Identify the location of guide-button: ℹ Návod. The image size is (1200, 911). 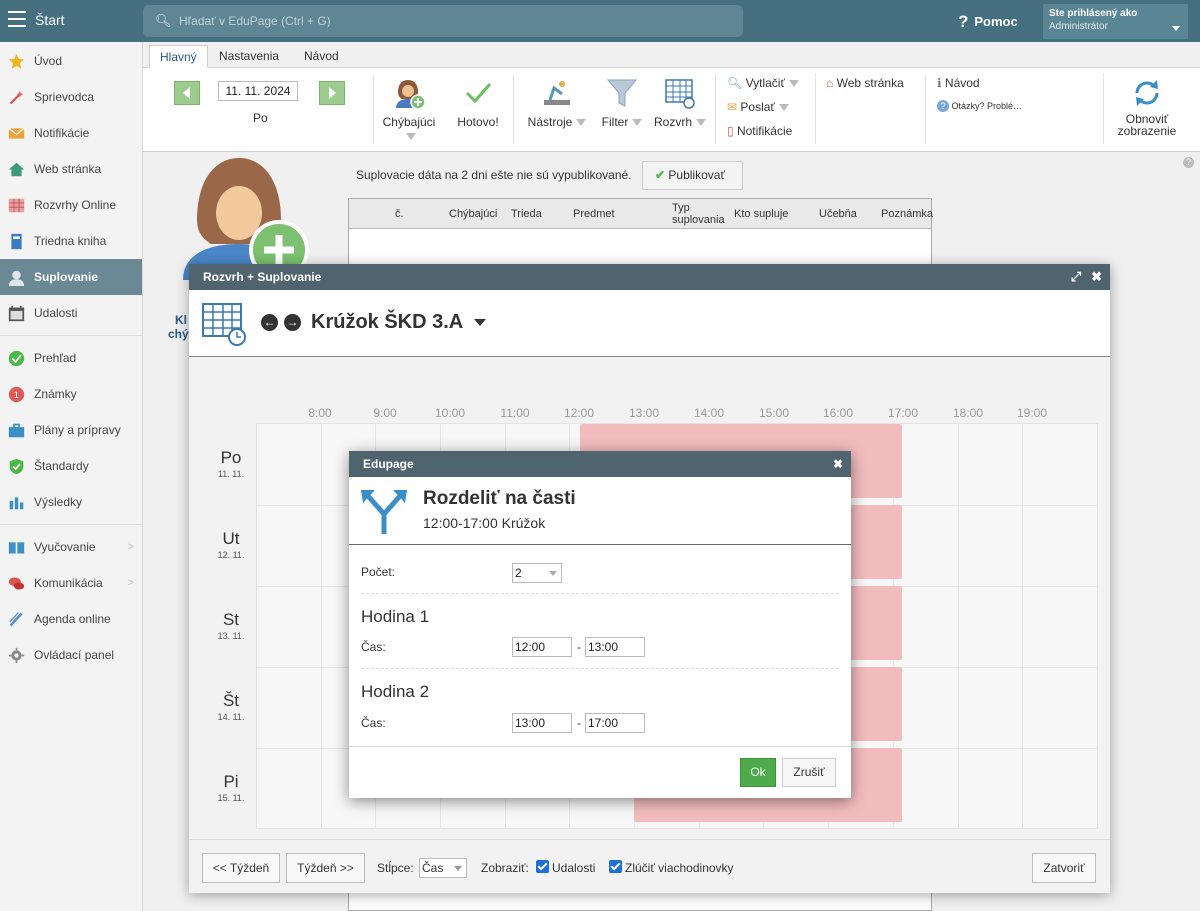
(958, 83).